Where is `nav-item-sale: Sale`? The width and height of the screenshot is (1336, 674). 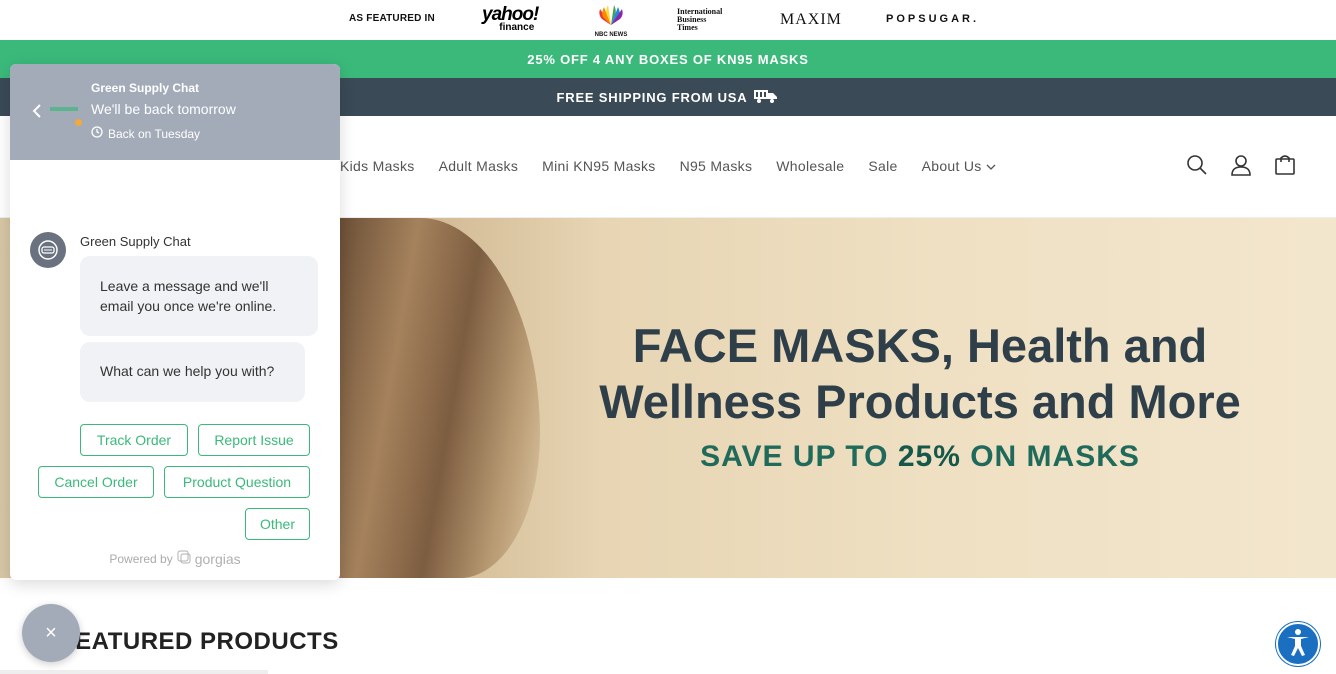 nav-item-sale: Sale is located at coordinates (882, 166).